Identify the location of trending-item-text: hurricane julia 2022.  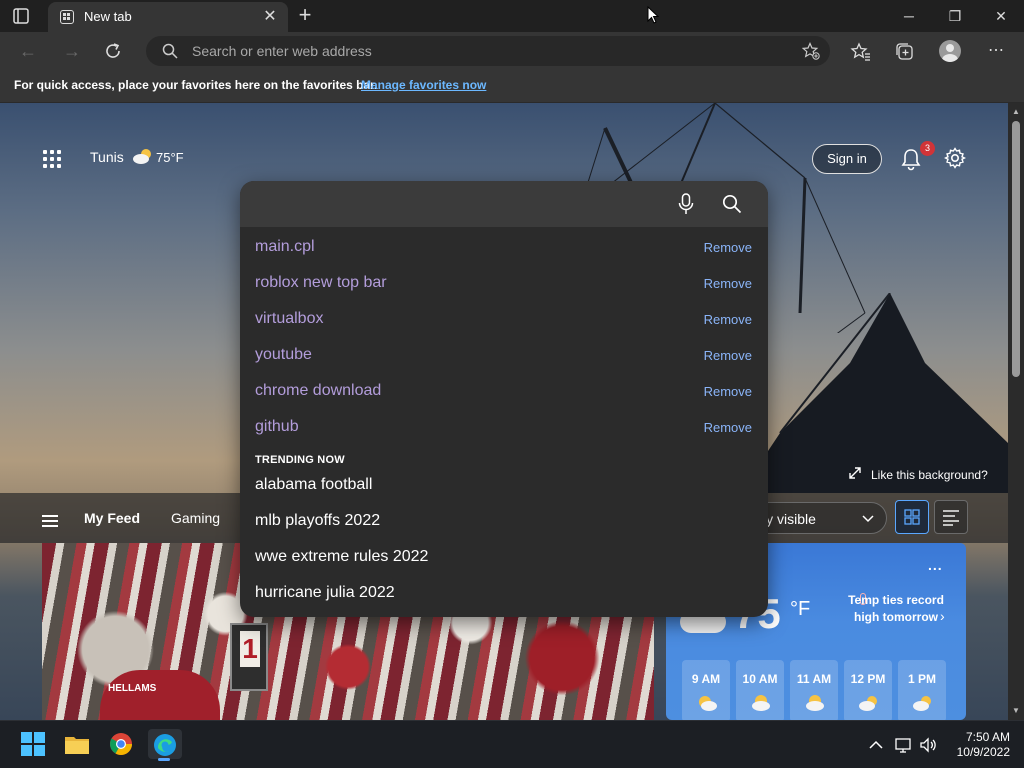
(325, 593).